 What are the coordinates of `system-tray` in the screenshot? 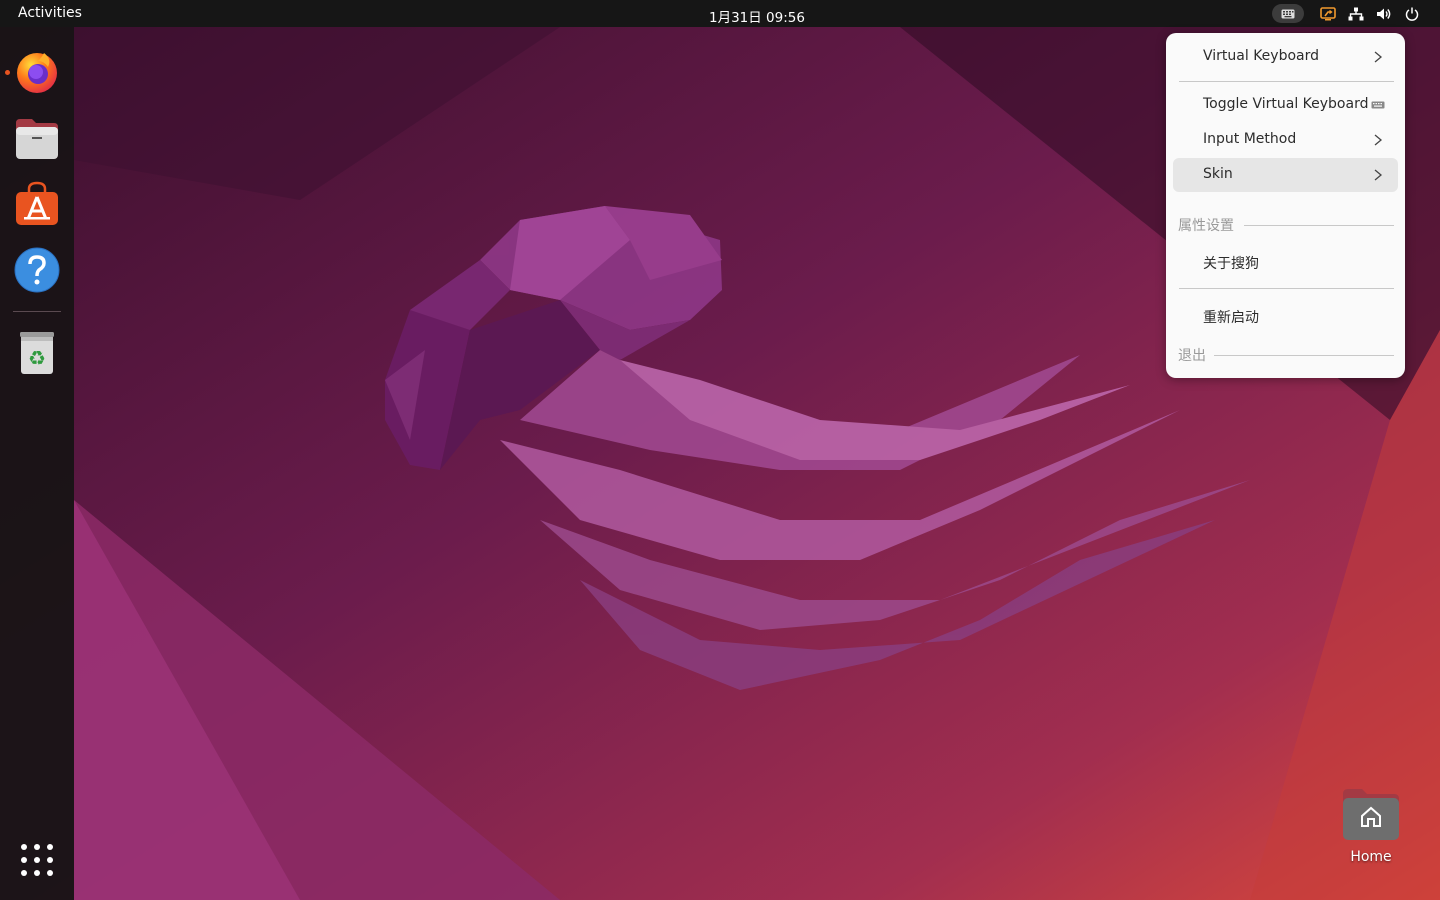 It's located at (1349, 13).